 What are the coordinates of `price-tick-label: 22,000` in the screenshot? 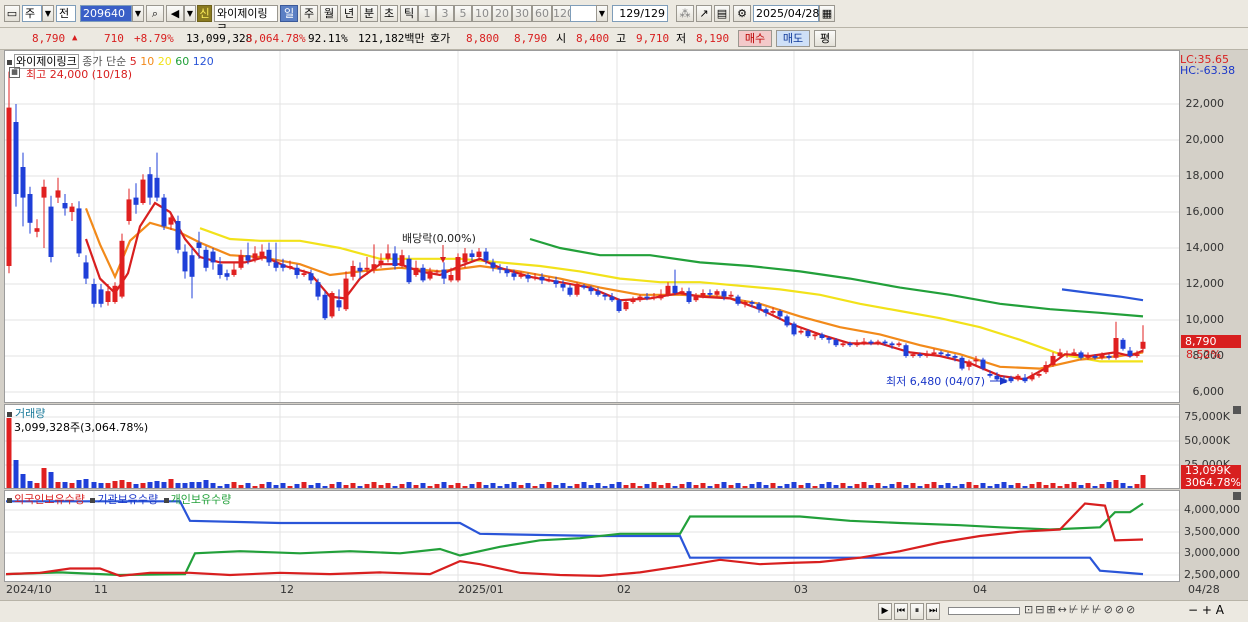 It's located at (1205, 103).